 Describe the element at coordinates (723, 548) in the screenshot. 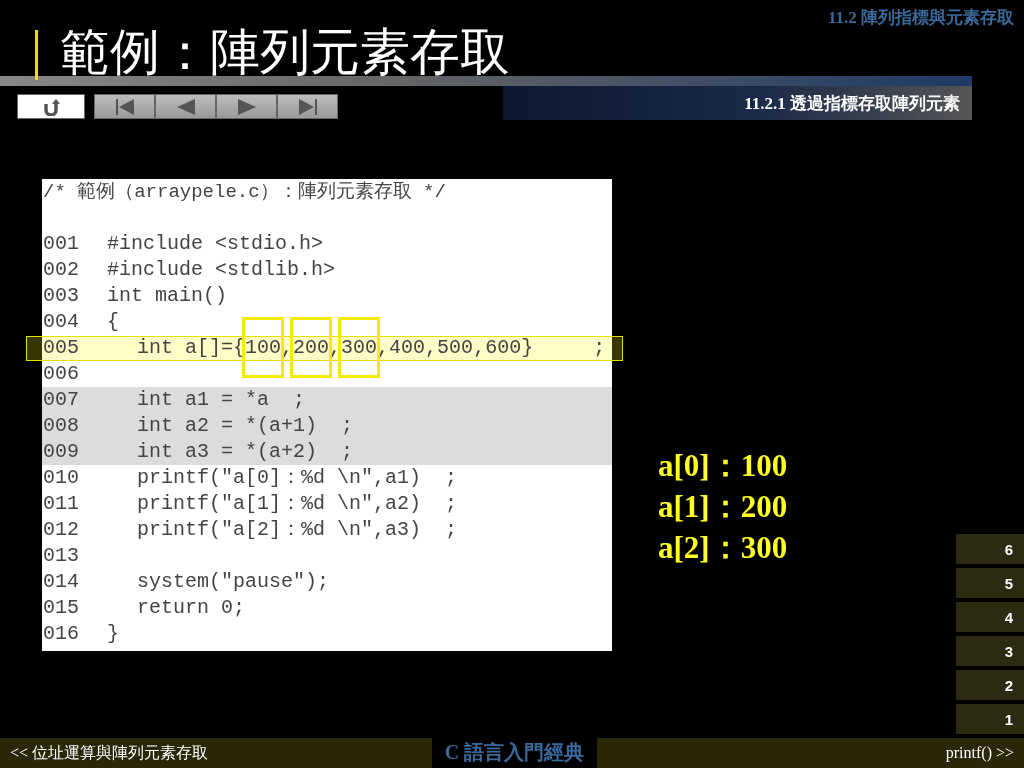

I see `output-line: a[2]：300` at that location.